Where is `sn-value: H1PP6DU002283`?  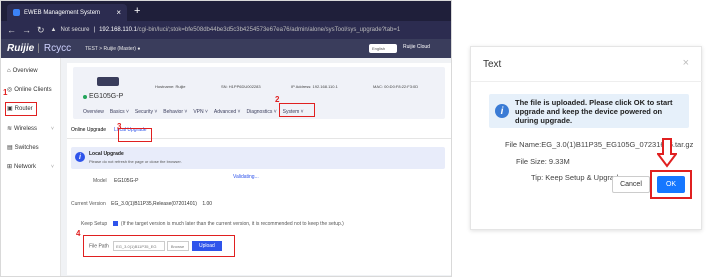
sn-value: H1PP6DU002283 is located at coordinates (244, 86).